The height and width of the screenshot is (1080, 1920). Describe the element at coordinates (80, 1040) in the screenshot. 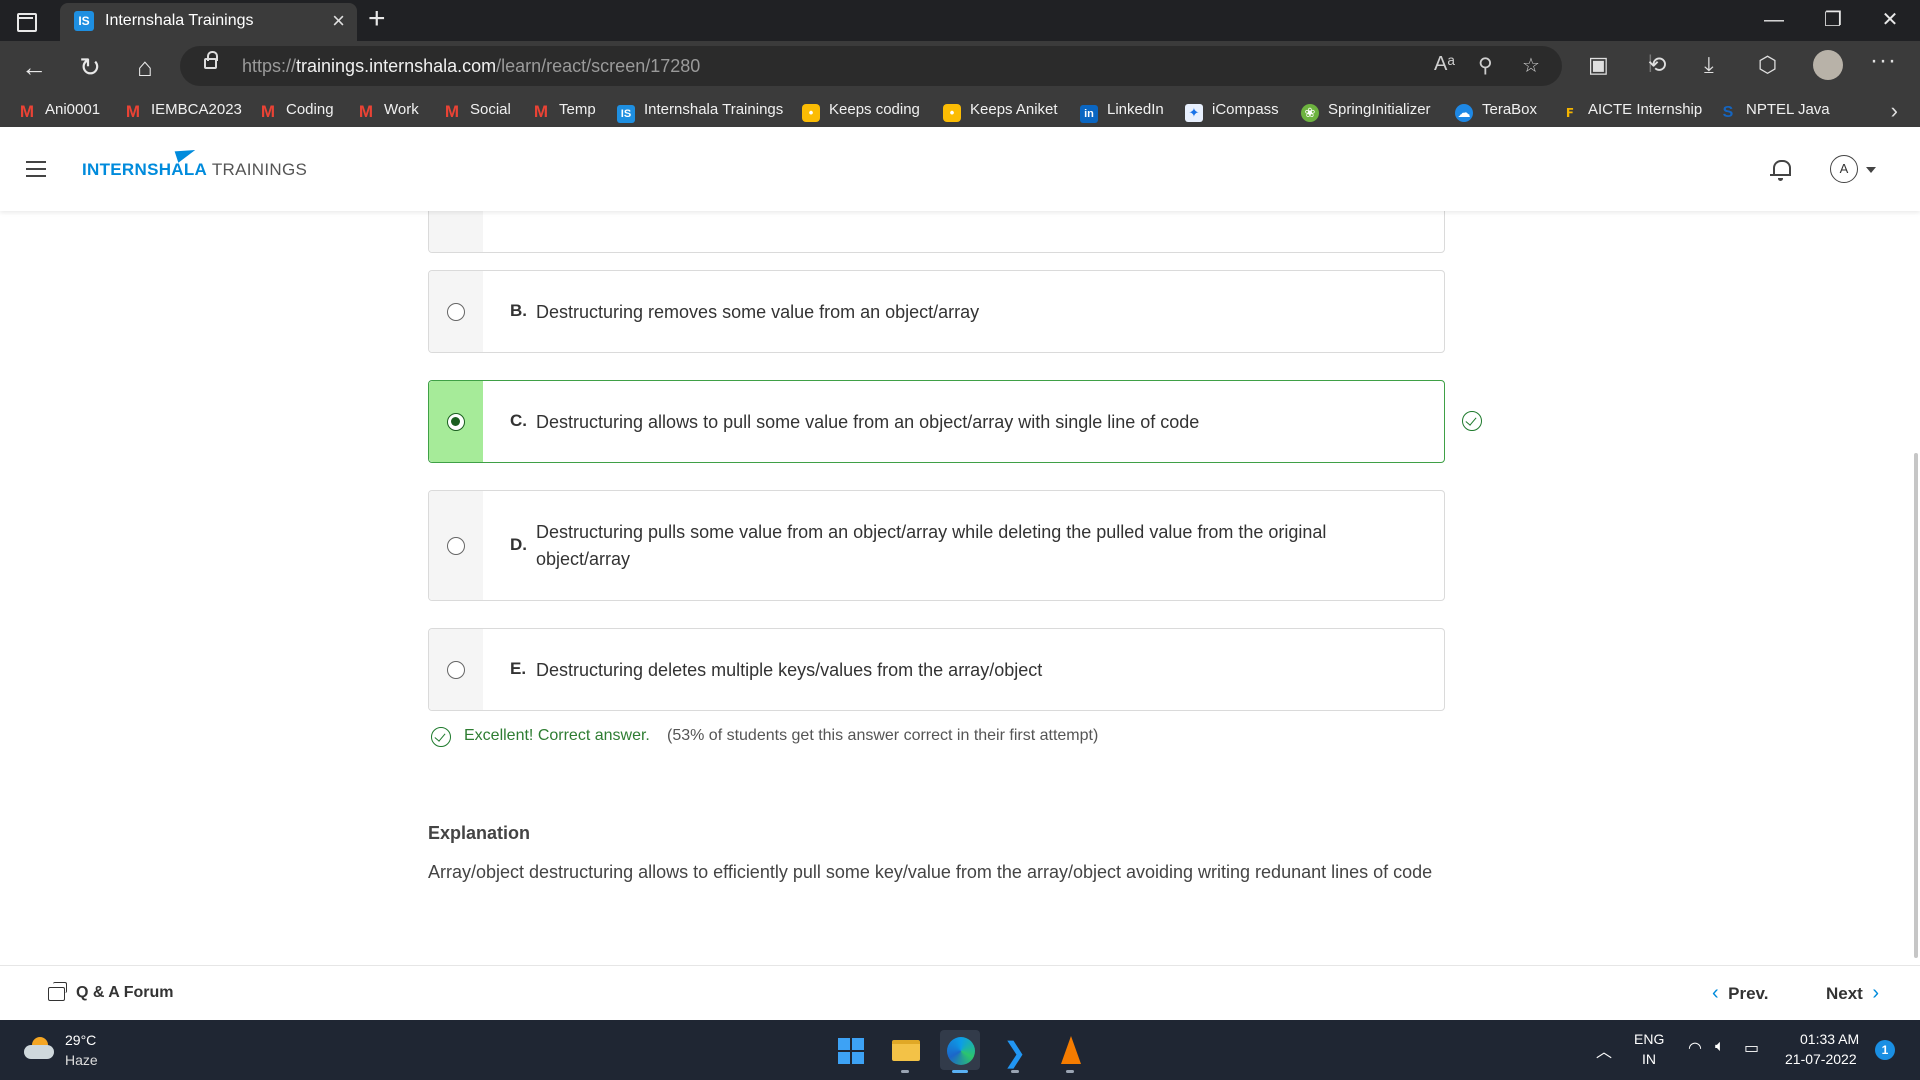

I see `weather-temperature: 29°C` at that location.